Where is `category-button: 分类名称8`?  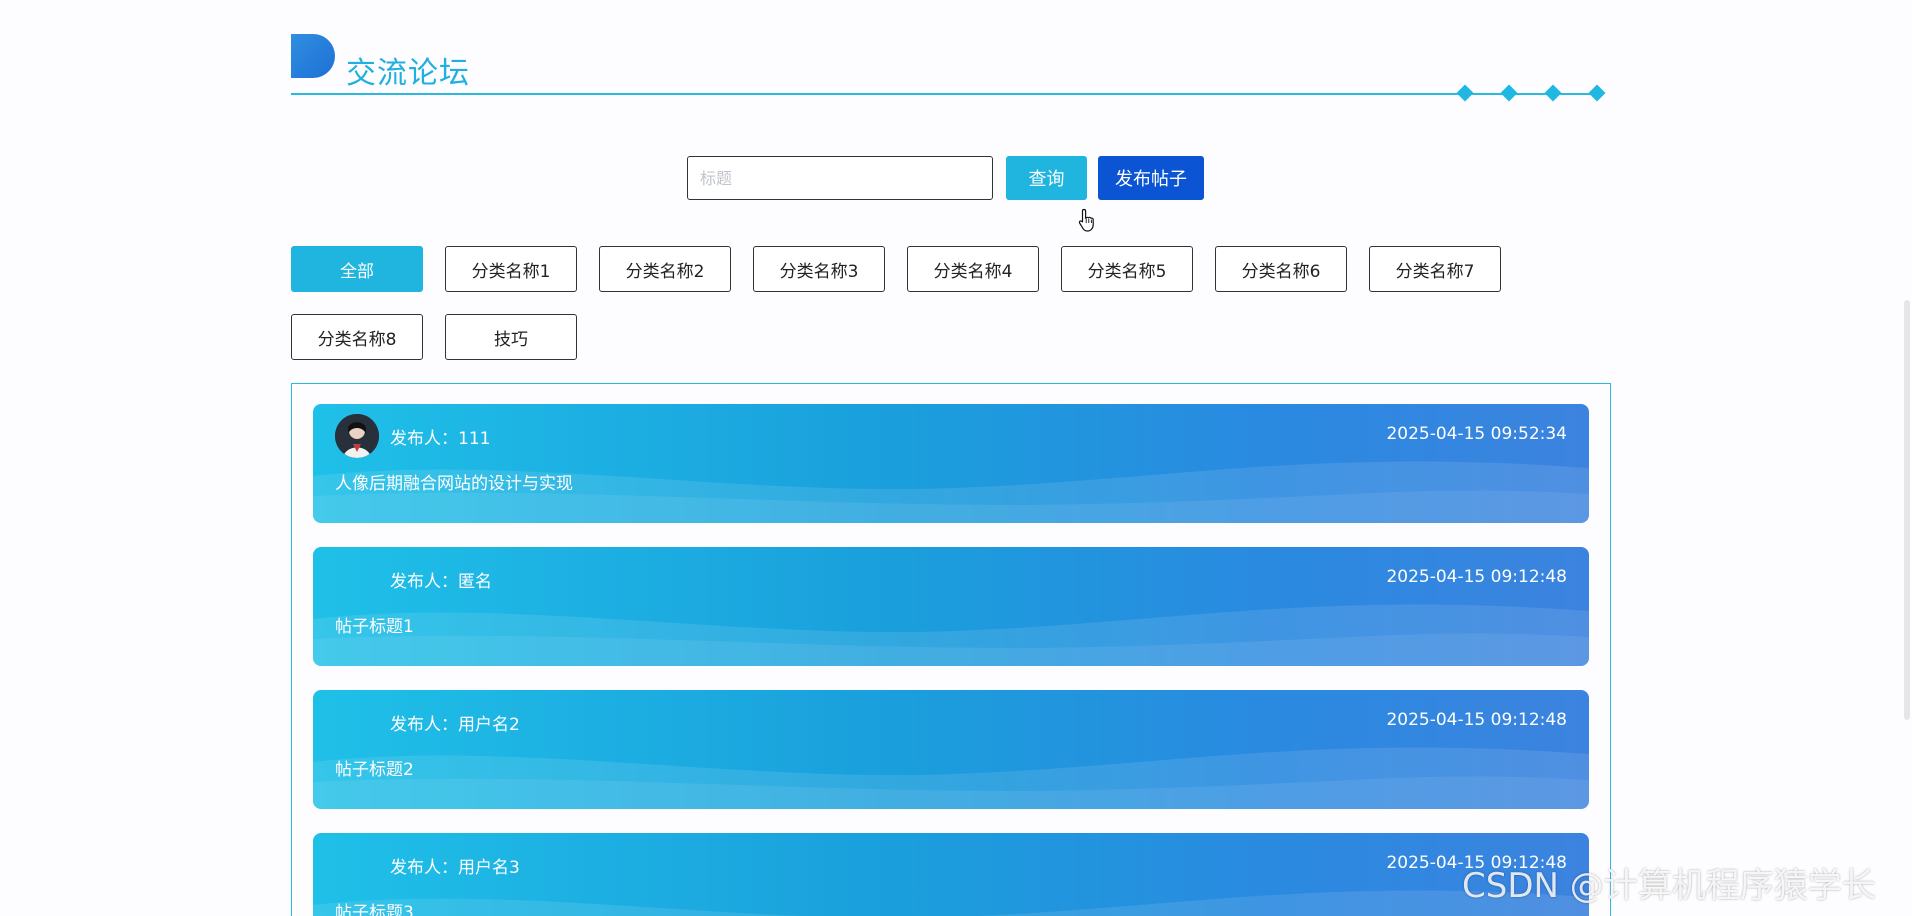
category-button: 分类名称8 is located at coordinates (357, 337).